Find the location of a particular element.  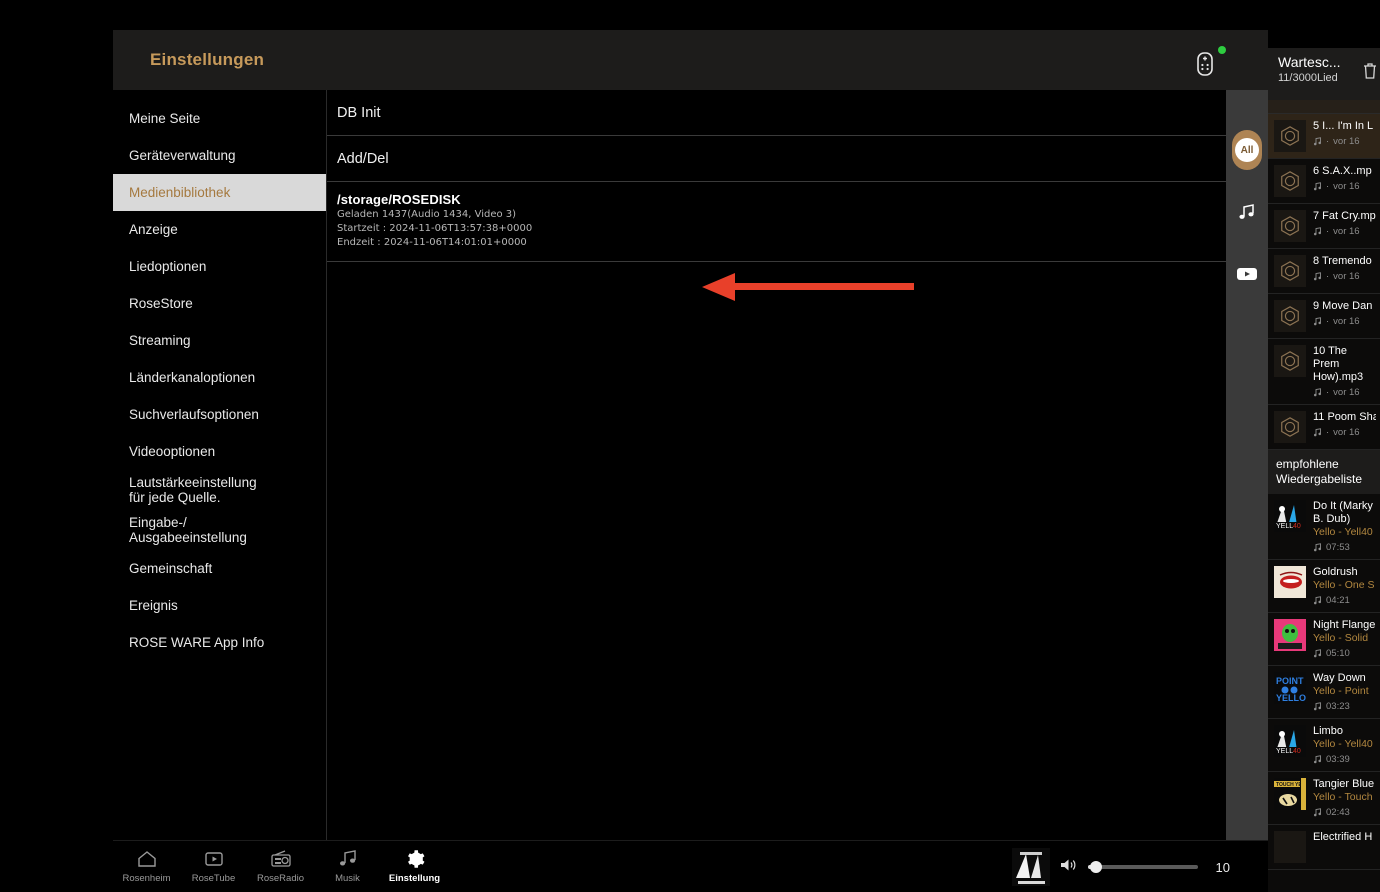

queue-item-meta: 8 Tremendo · vor 16 is located at coordinates (1344, 268).